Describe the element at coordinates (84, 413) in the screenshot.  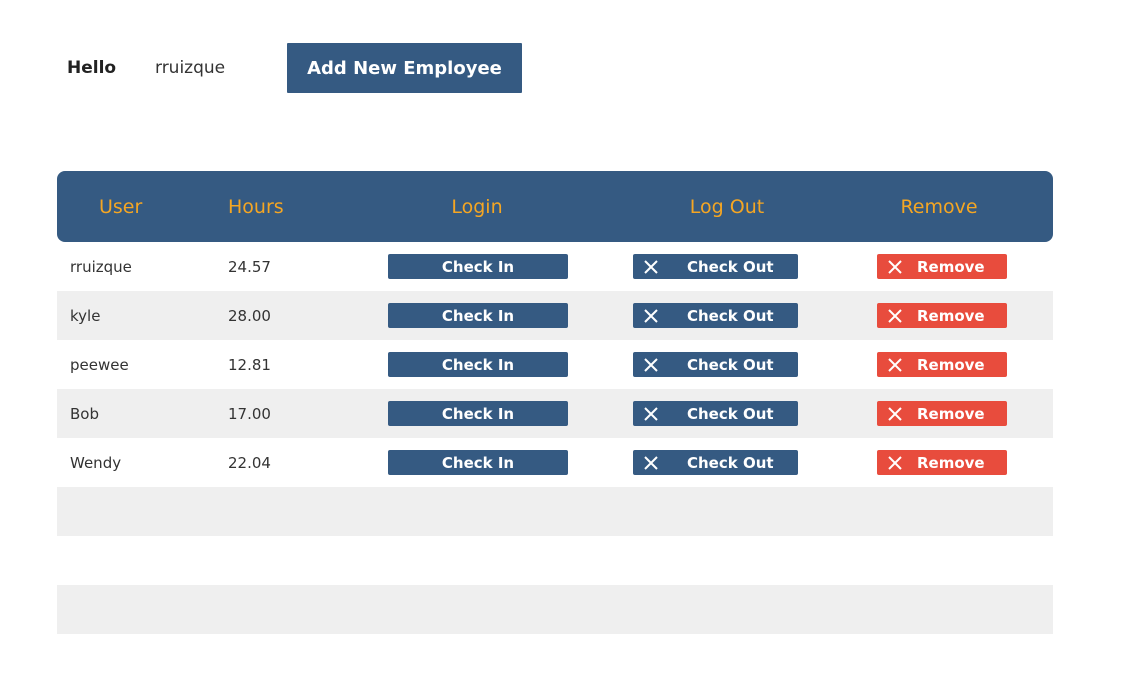
I see `user-cell: Bob` at that location.